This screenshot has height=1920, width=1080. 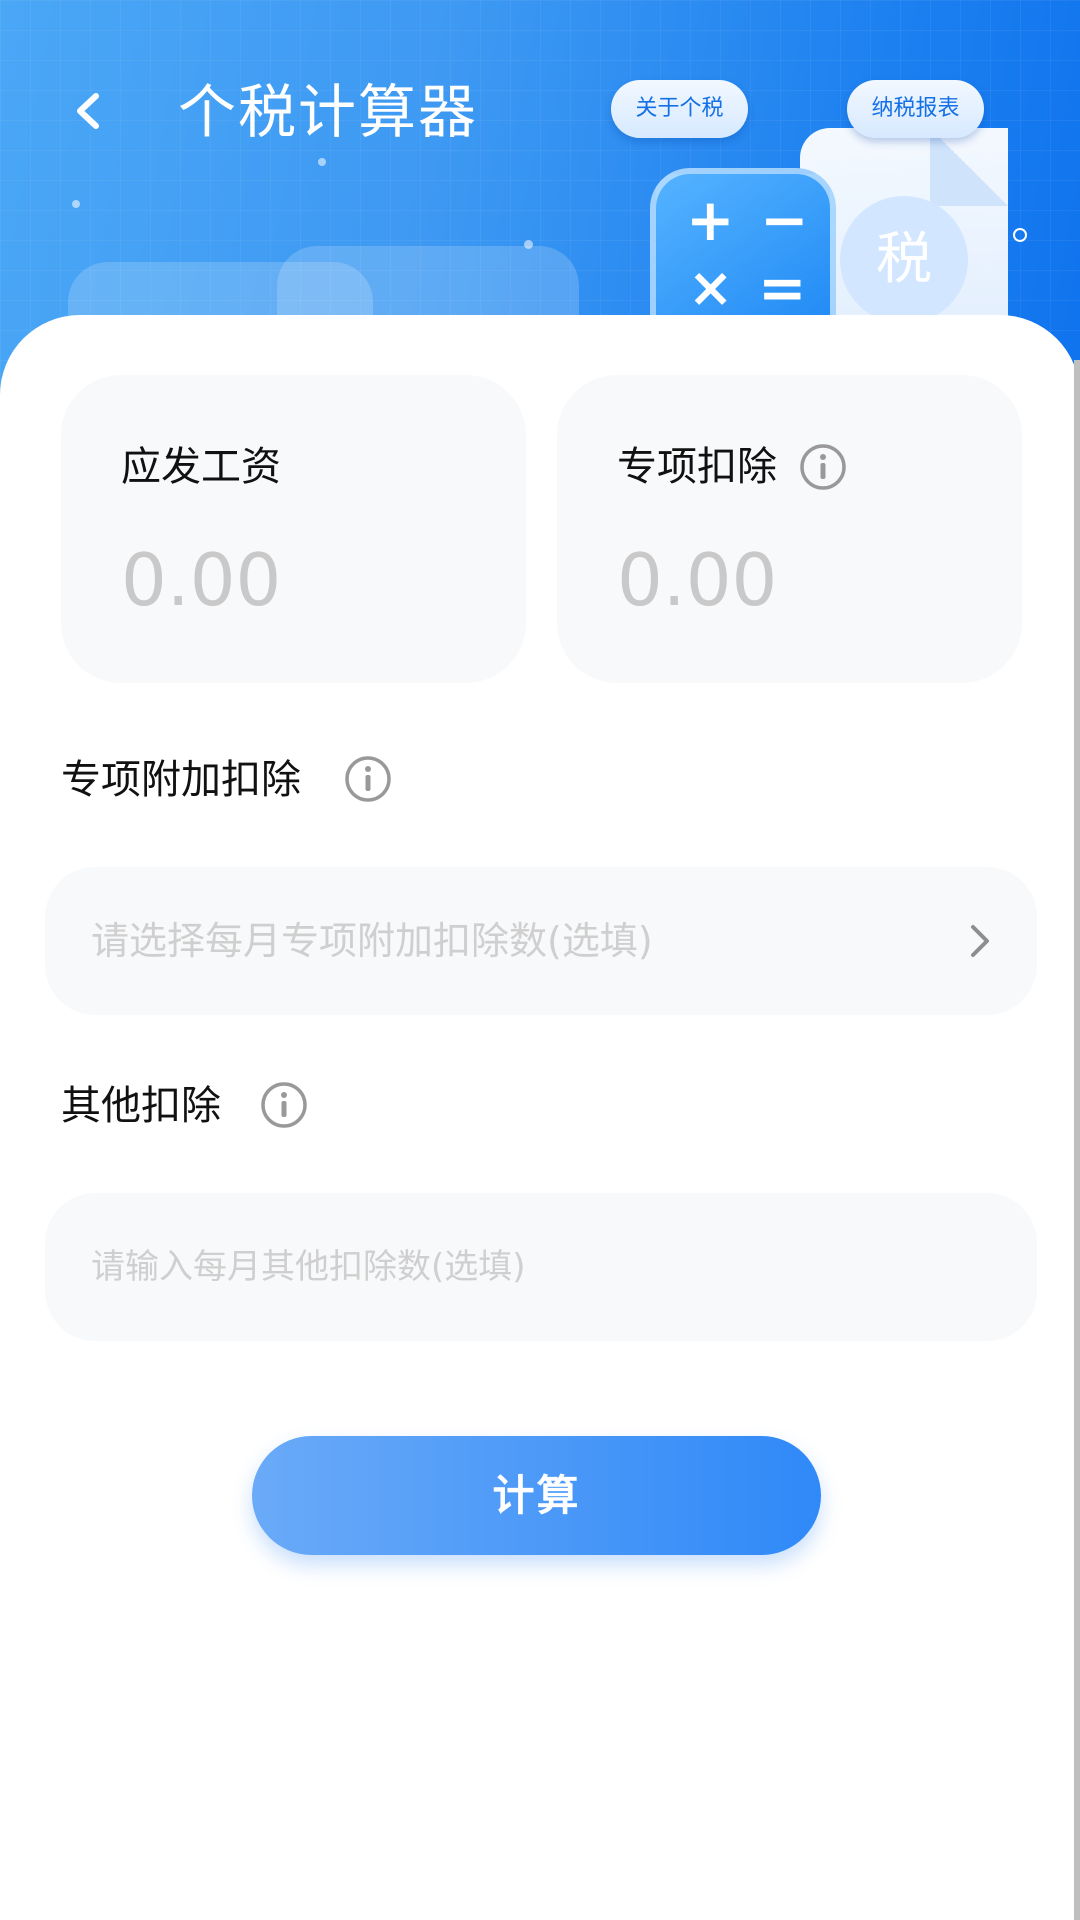 I want to click on about-tax-button: 关于个税, so click(x=679, y=109).